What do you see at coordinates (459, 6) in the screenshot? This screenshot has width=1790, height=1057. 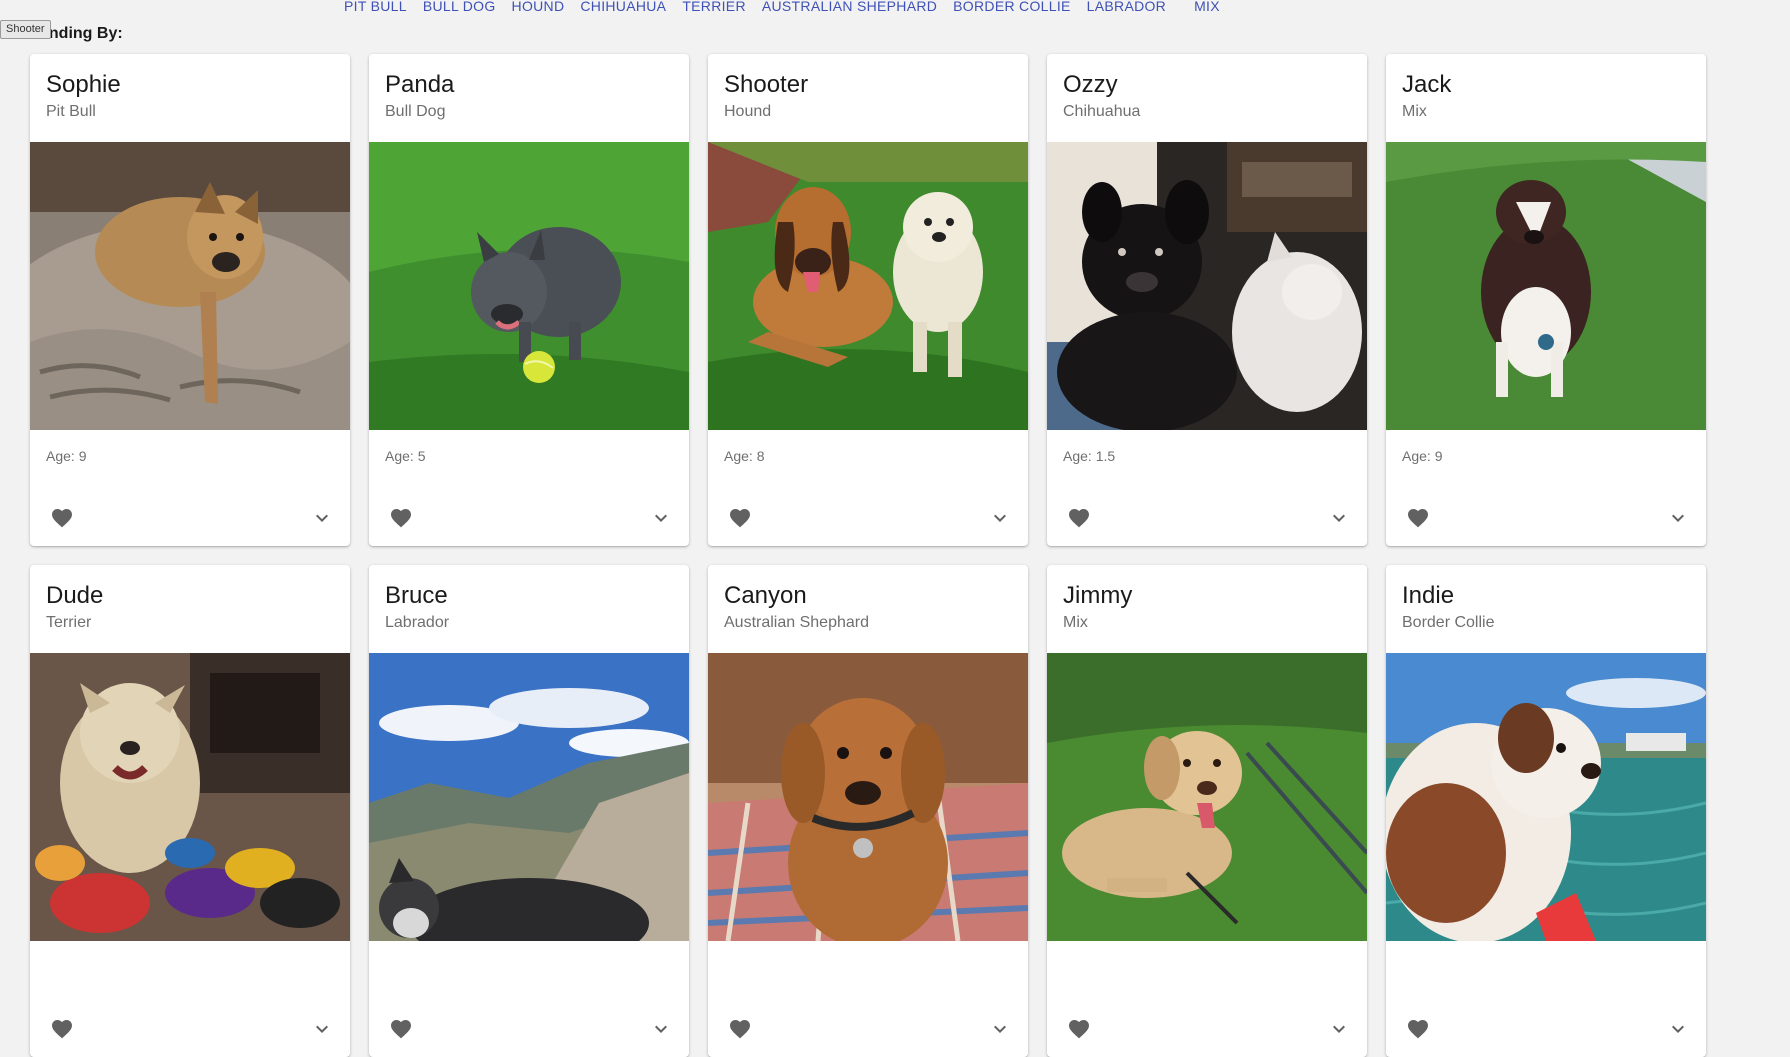 I see `filter-bull-dog: BULL DOG` at bounding box center [459, 6].